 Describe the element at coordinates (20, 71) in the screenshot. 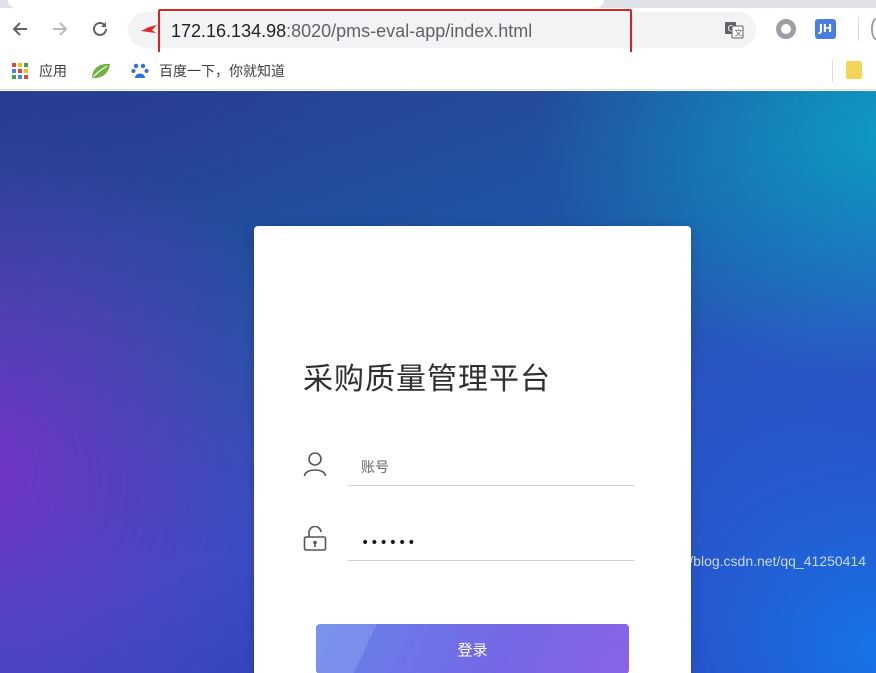

I see `apps-grid-icon` at that location.